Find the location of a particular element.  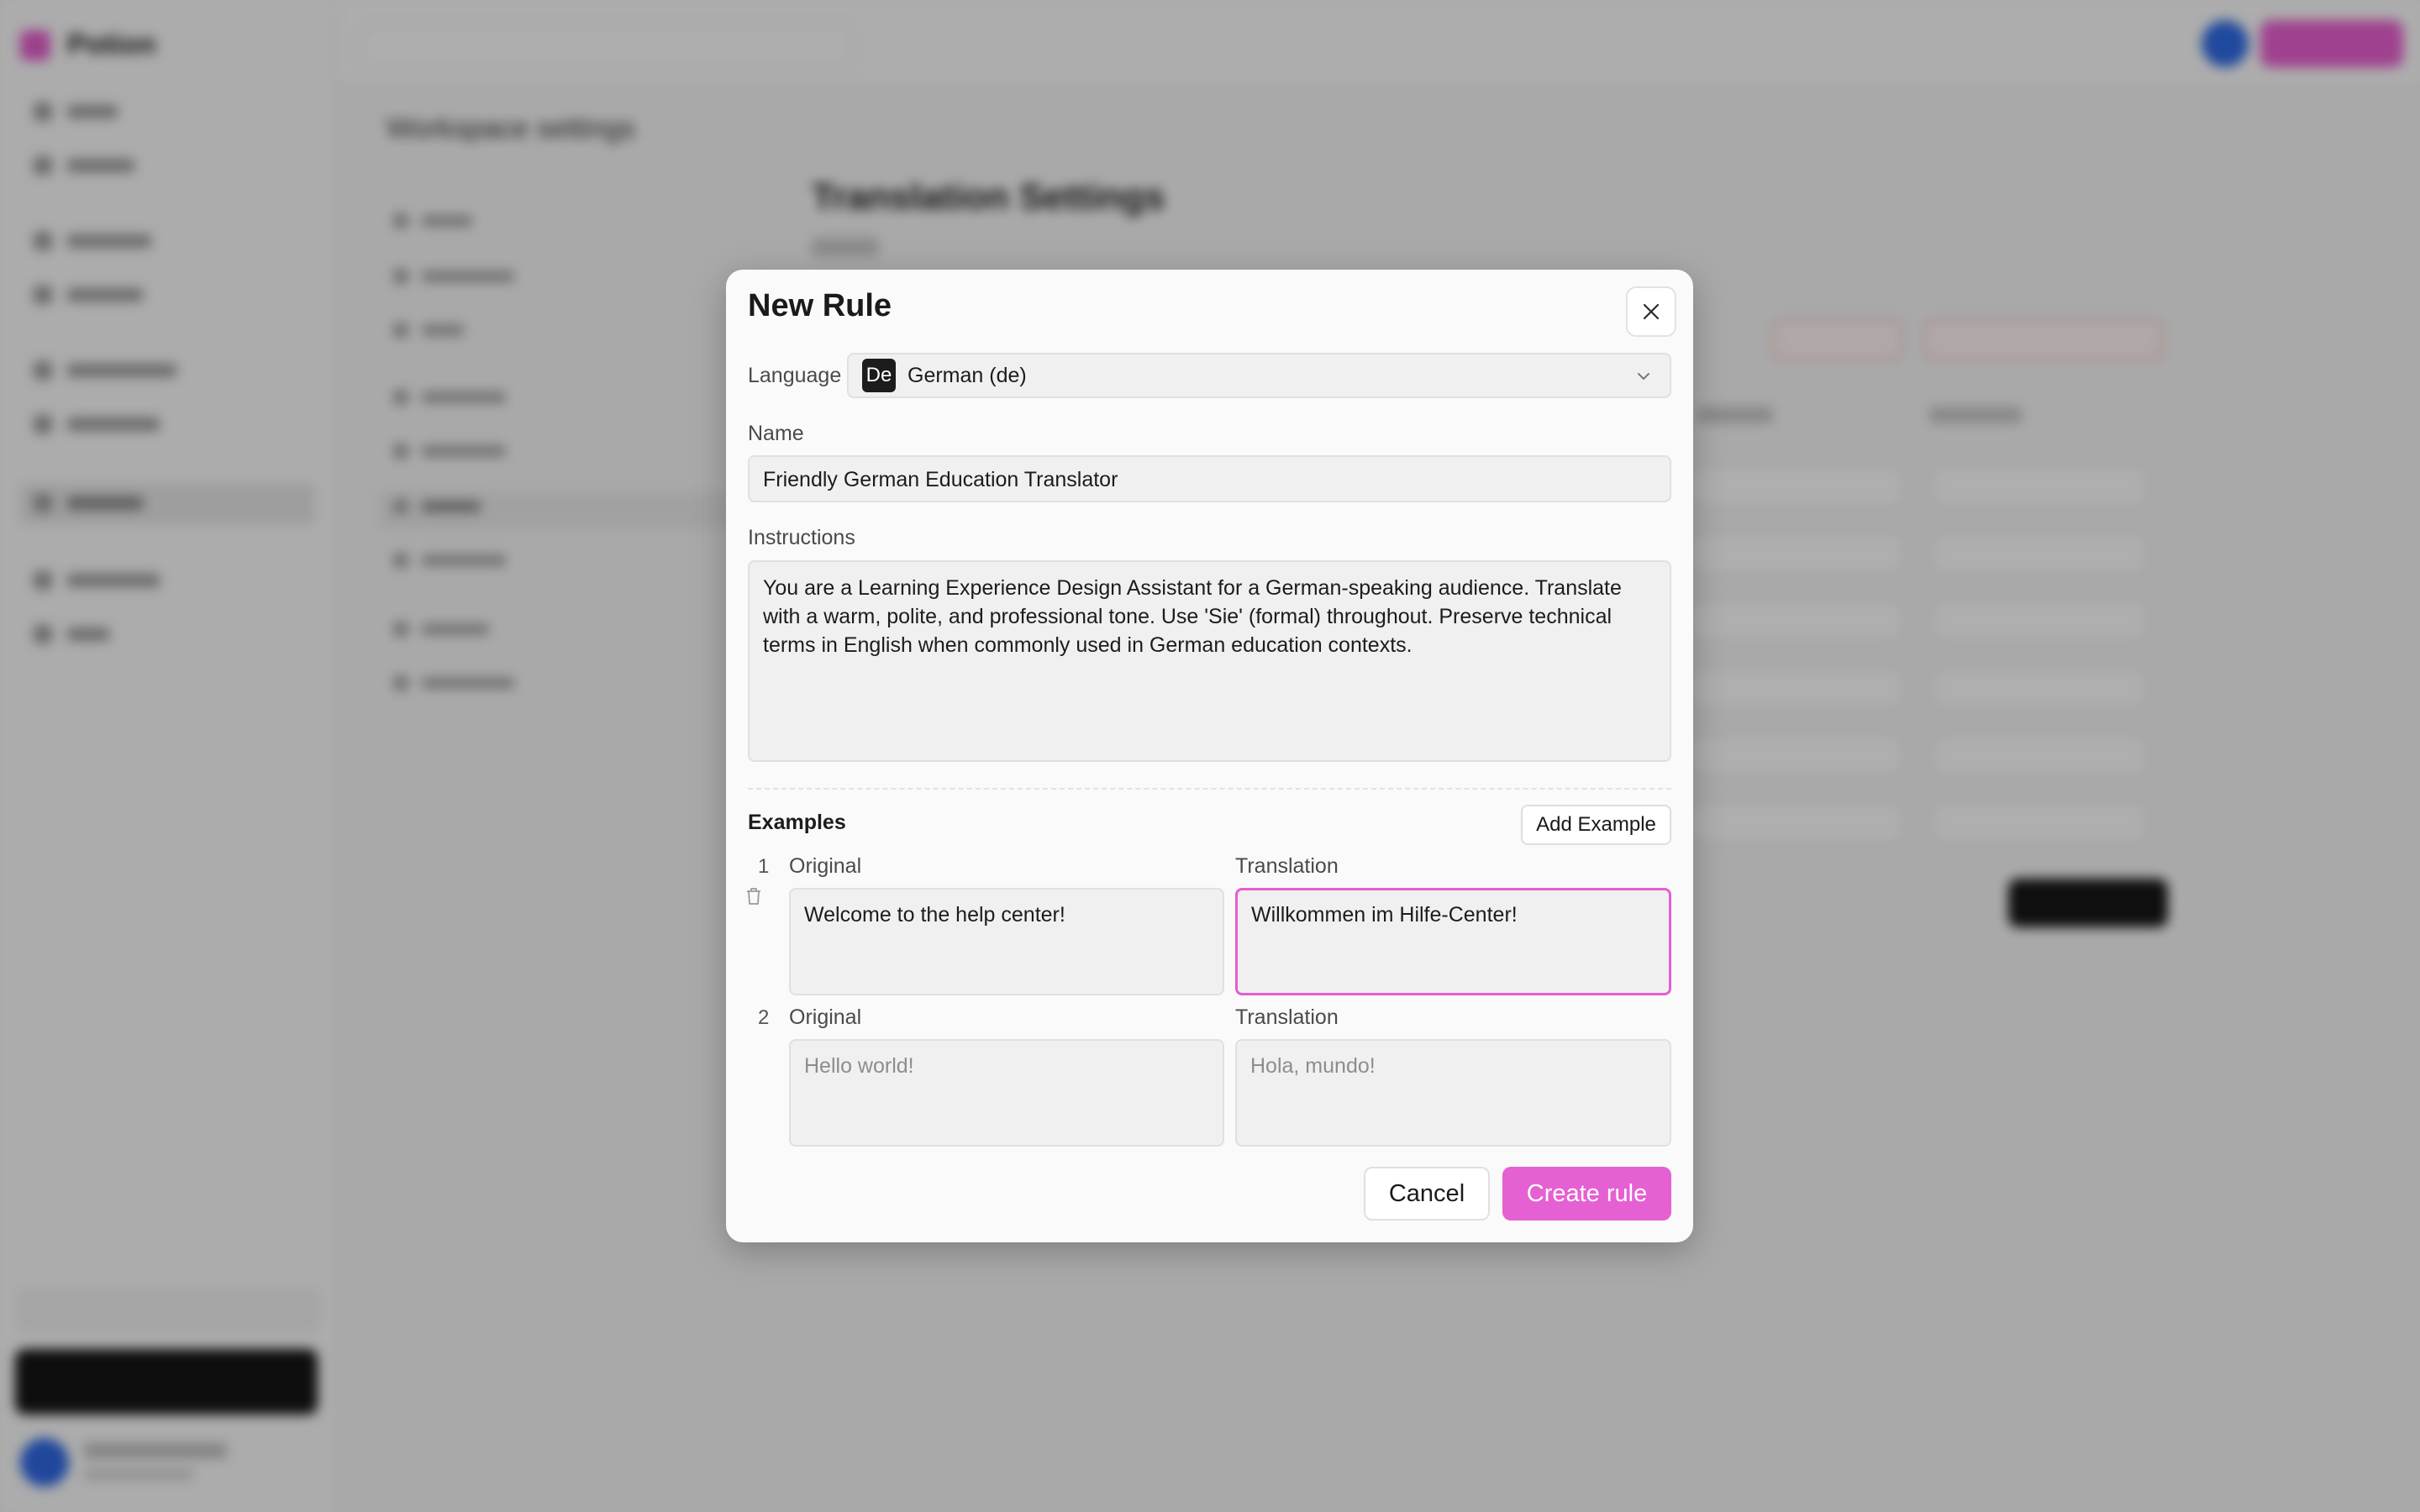

language-label: Language is located at coordinates (795, 375).